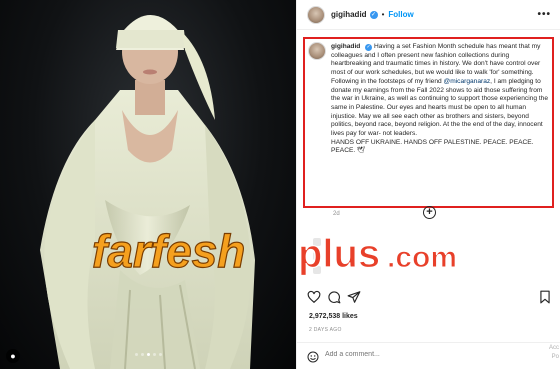 Image resolution: width=560 pixels, height=369 pixels. I want to click on action-bar, so click(428, 299).